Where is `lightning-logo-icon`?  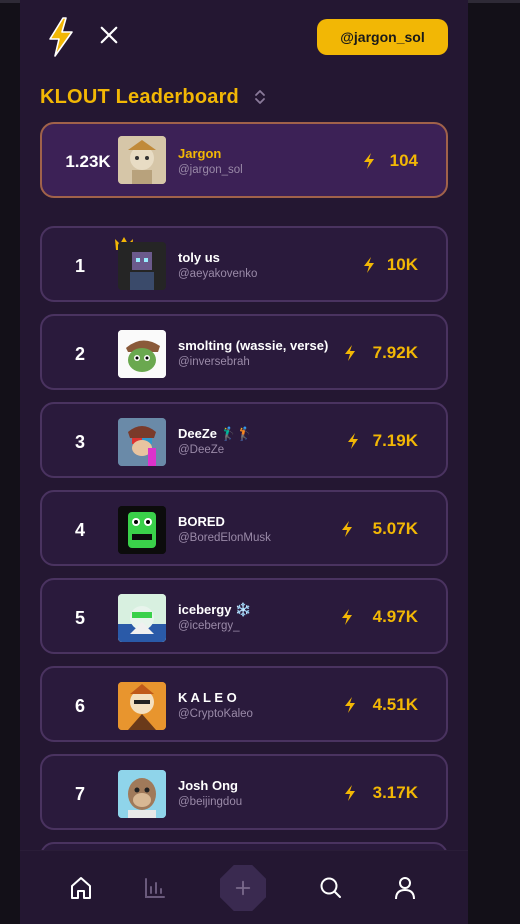 lightning-logo-icon is located at coordinates (61, 37).